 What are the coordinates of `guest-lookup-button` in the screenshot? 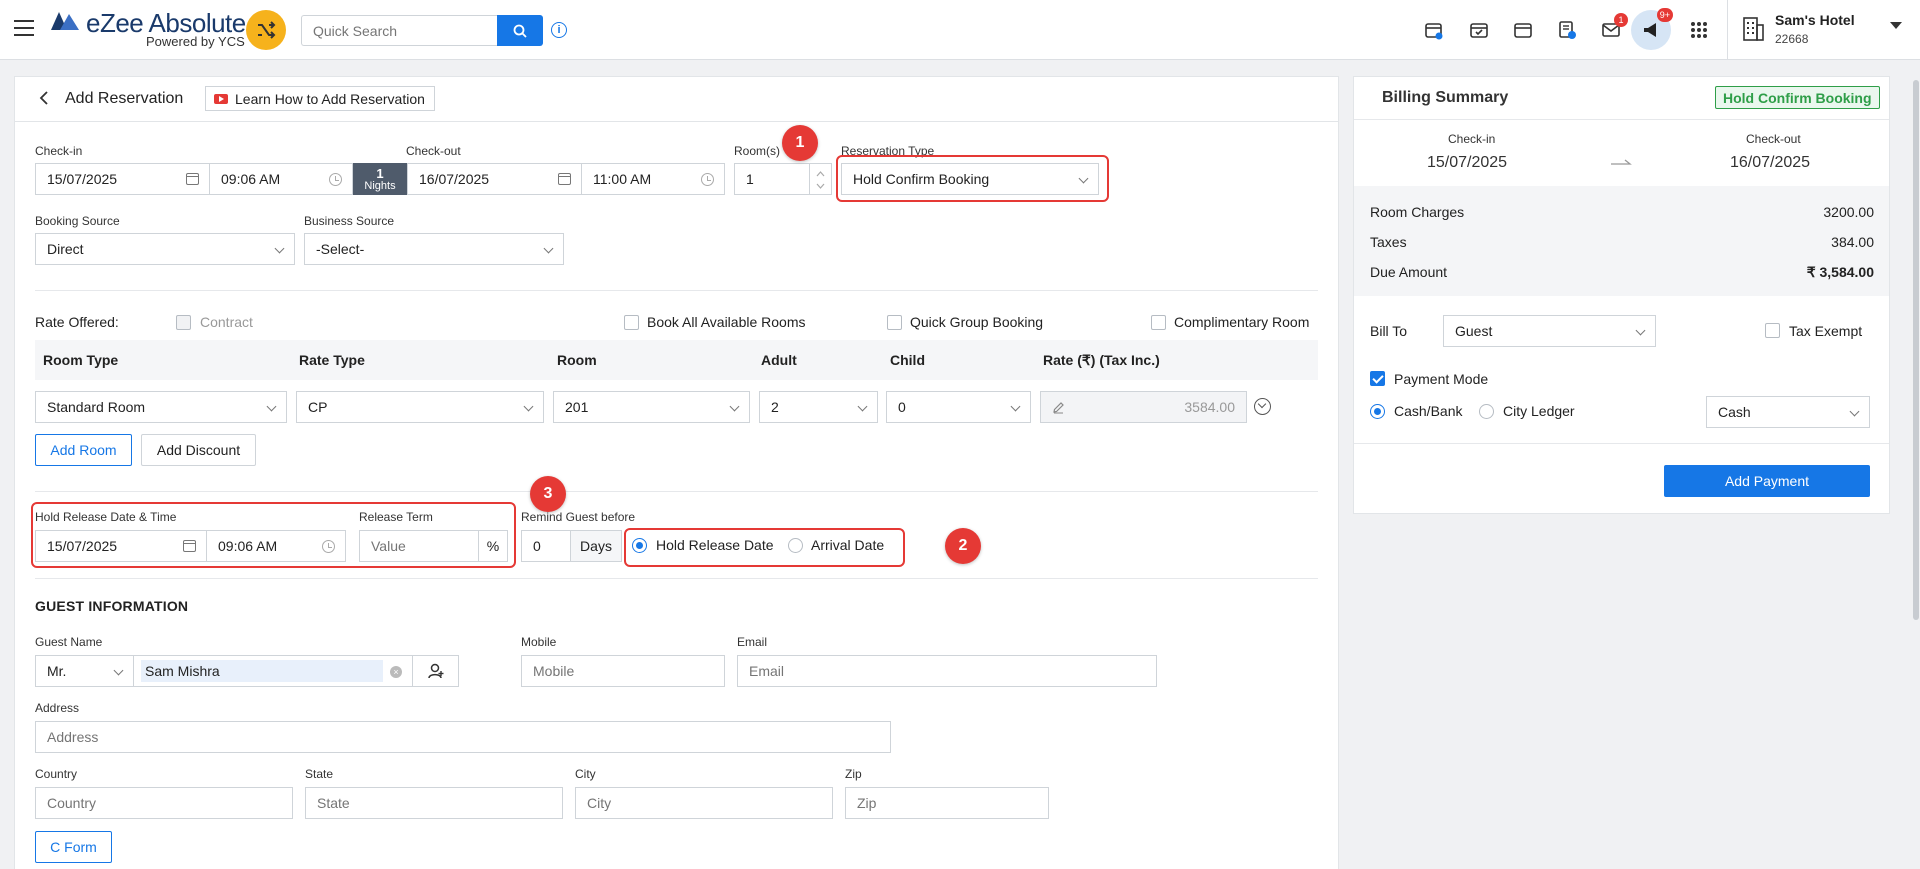 It's located at (435, 671).